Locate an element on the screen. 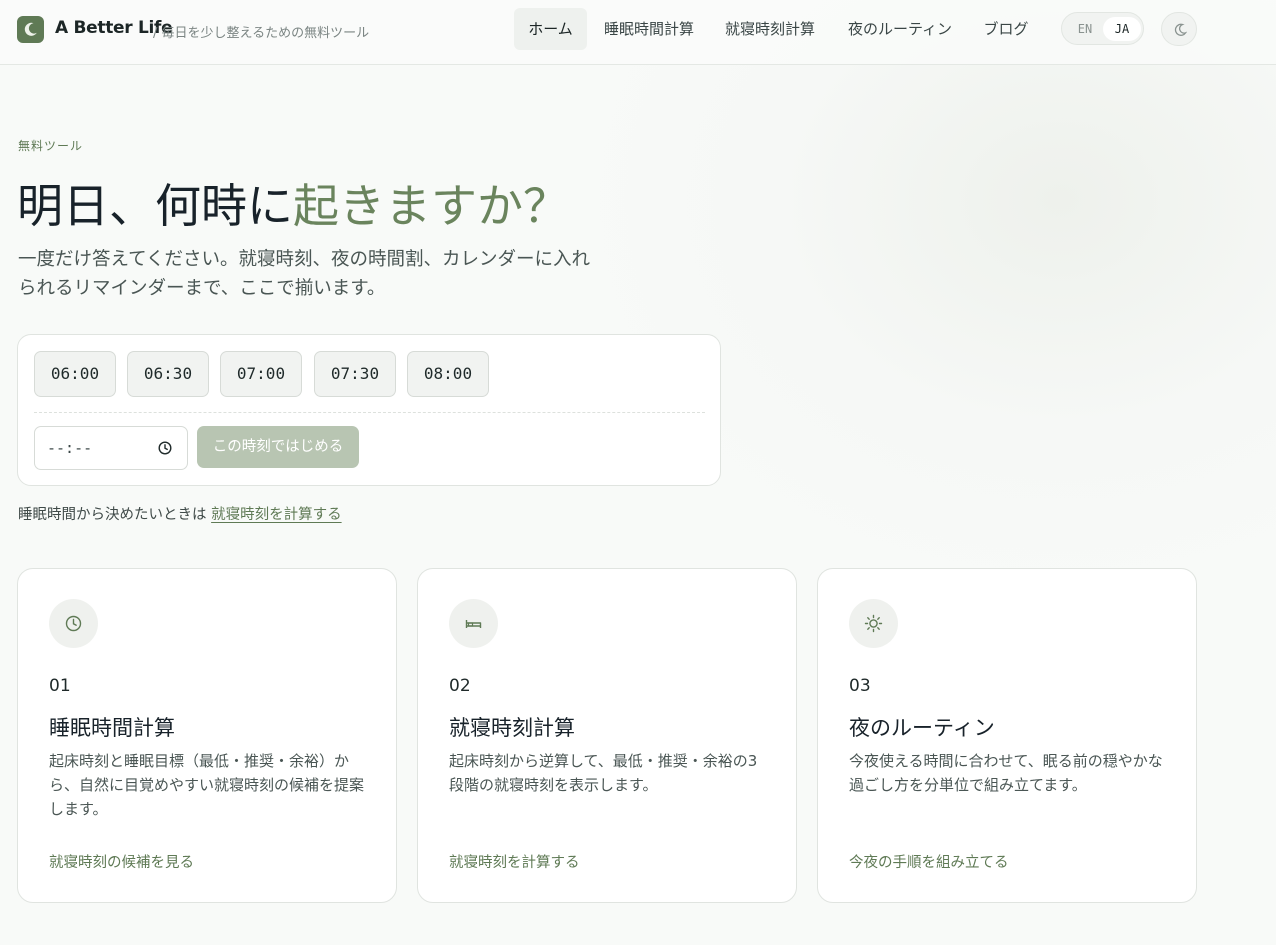 This screenshot has height=945, width=1276. card-number: 01 is located at coordinates (60, 686).